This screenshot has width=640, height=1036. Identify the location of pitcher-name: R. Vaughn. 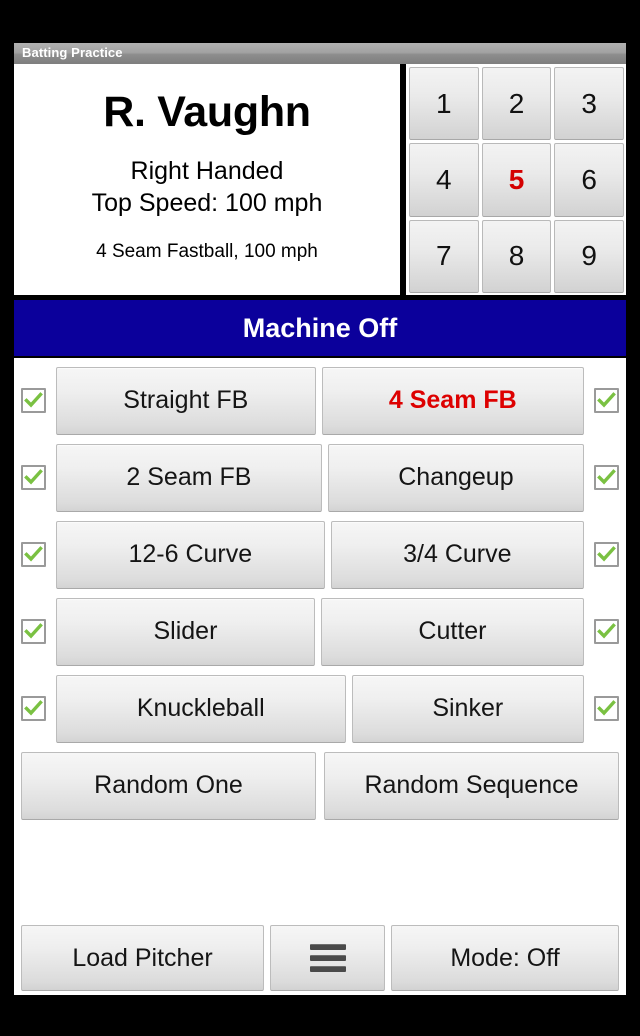
(207, 112).